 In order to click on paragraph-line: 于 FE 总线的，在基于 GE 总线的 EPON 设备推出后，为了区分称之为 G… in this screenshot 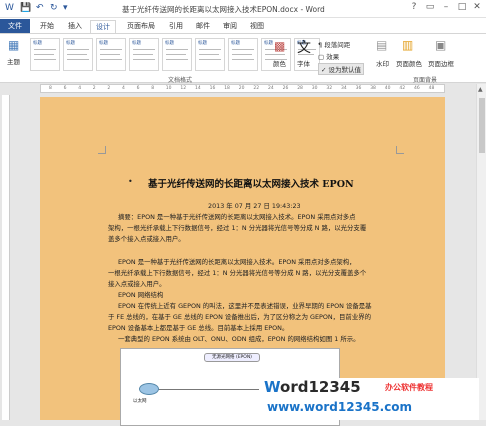, I will do `click(239, 317)`.